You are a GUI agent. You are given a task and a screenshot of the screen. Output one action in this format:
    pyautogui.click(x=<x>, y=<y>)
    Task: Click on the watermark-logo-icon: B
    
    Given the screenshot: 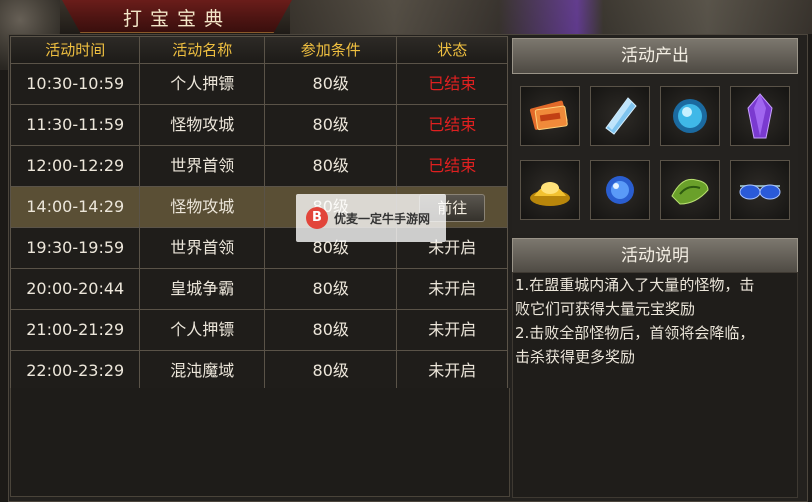 What is the action you would take?
    pyautogui.click(x=317, y=218)
    